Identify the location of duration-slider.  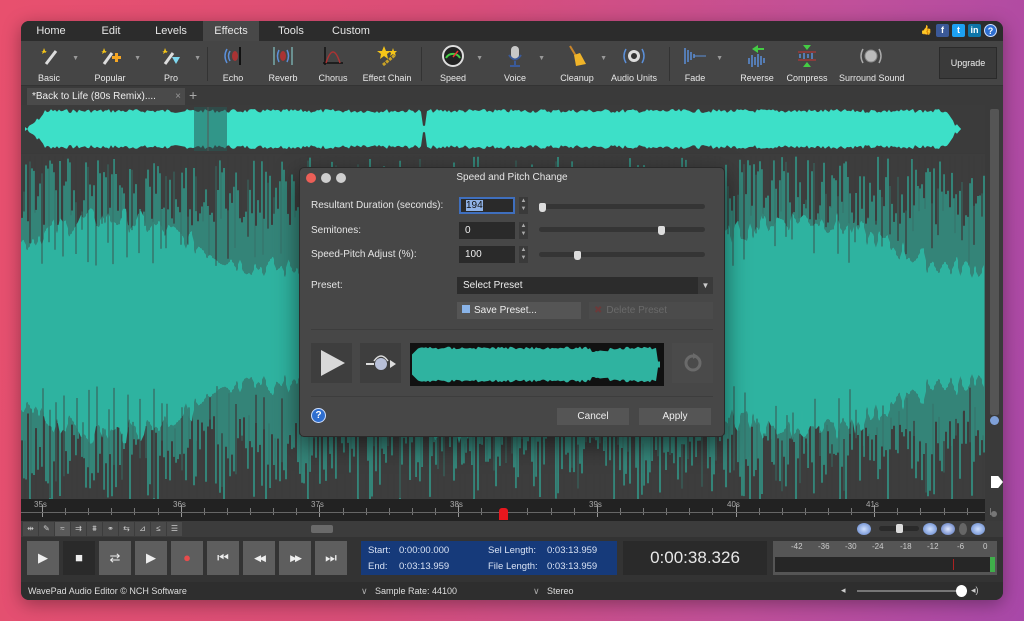
(622, 207).